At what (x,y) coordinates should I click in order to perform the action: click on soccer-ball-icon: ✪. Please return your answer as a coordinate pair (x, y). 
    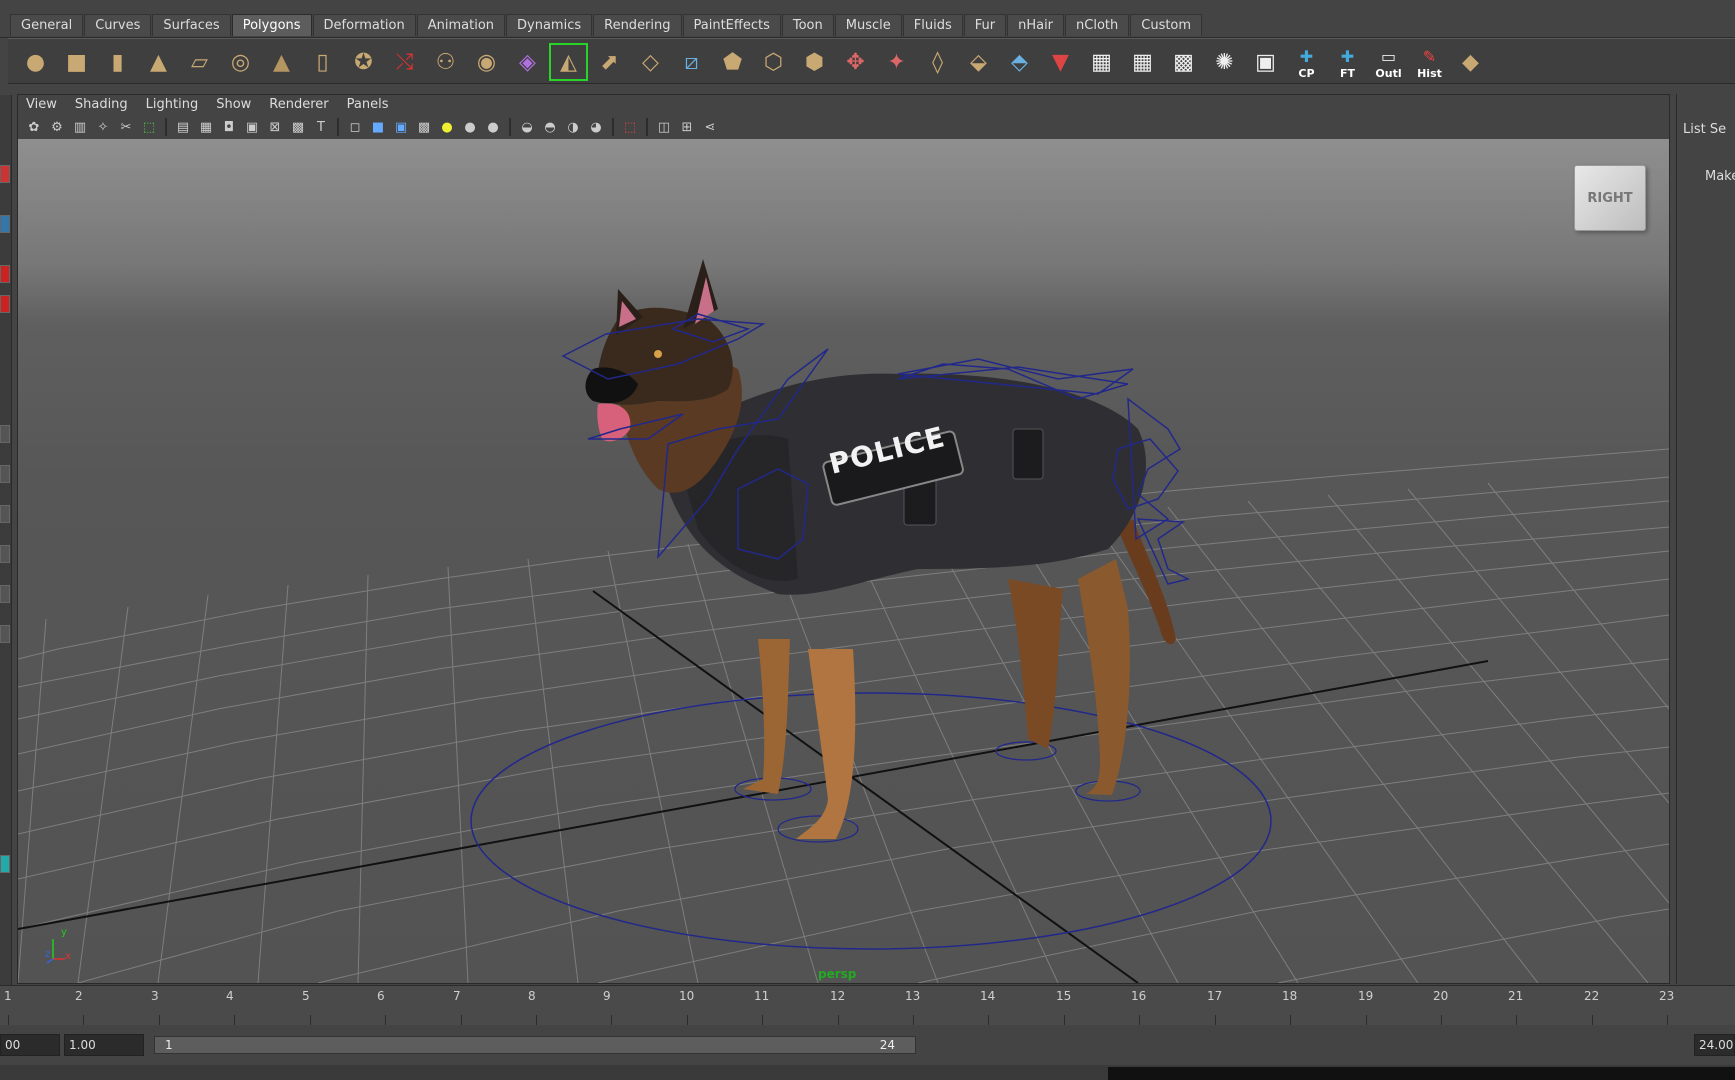
    Looking at the image, I should click on (363, 62).